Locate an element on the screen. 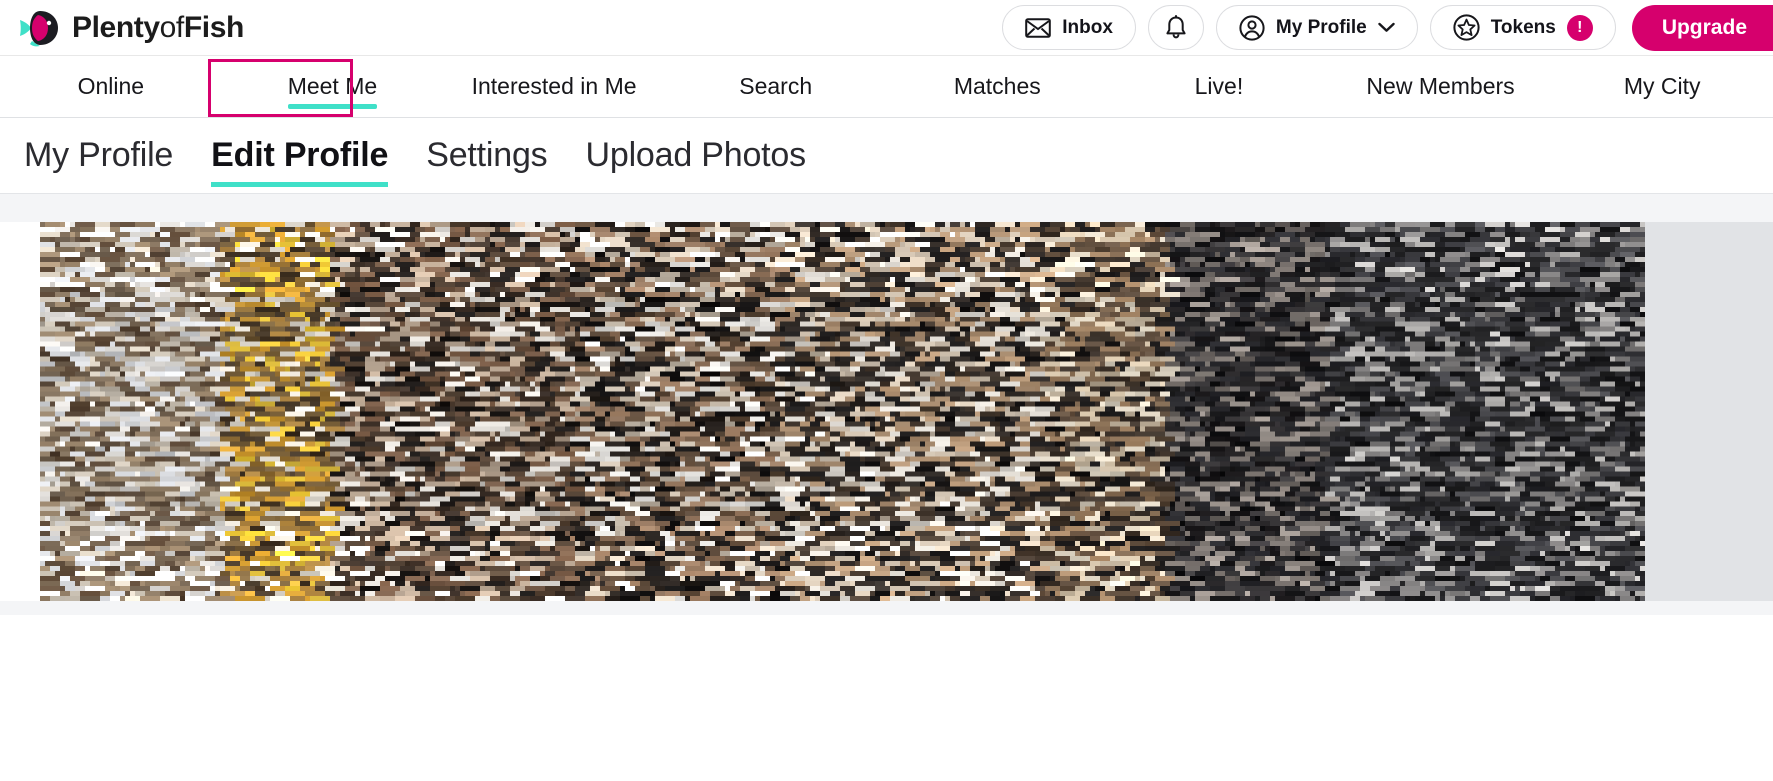 This screenshot has width=1773, height=781. nav-item-live: Live! is located at coordinates (1219, 86).